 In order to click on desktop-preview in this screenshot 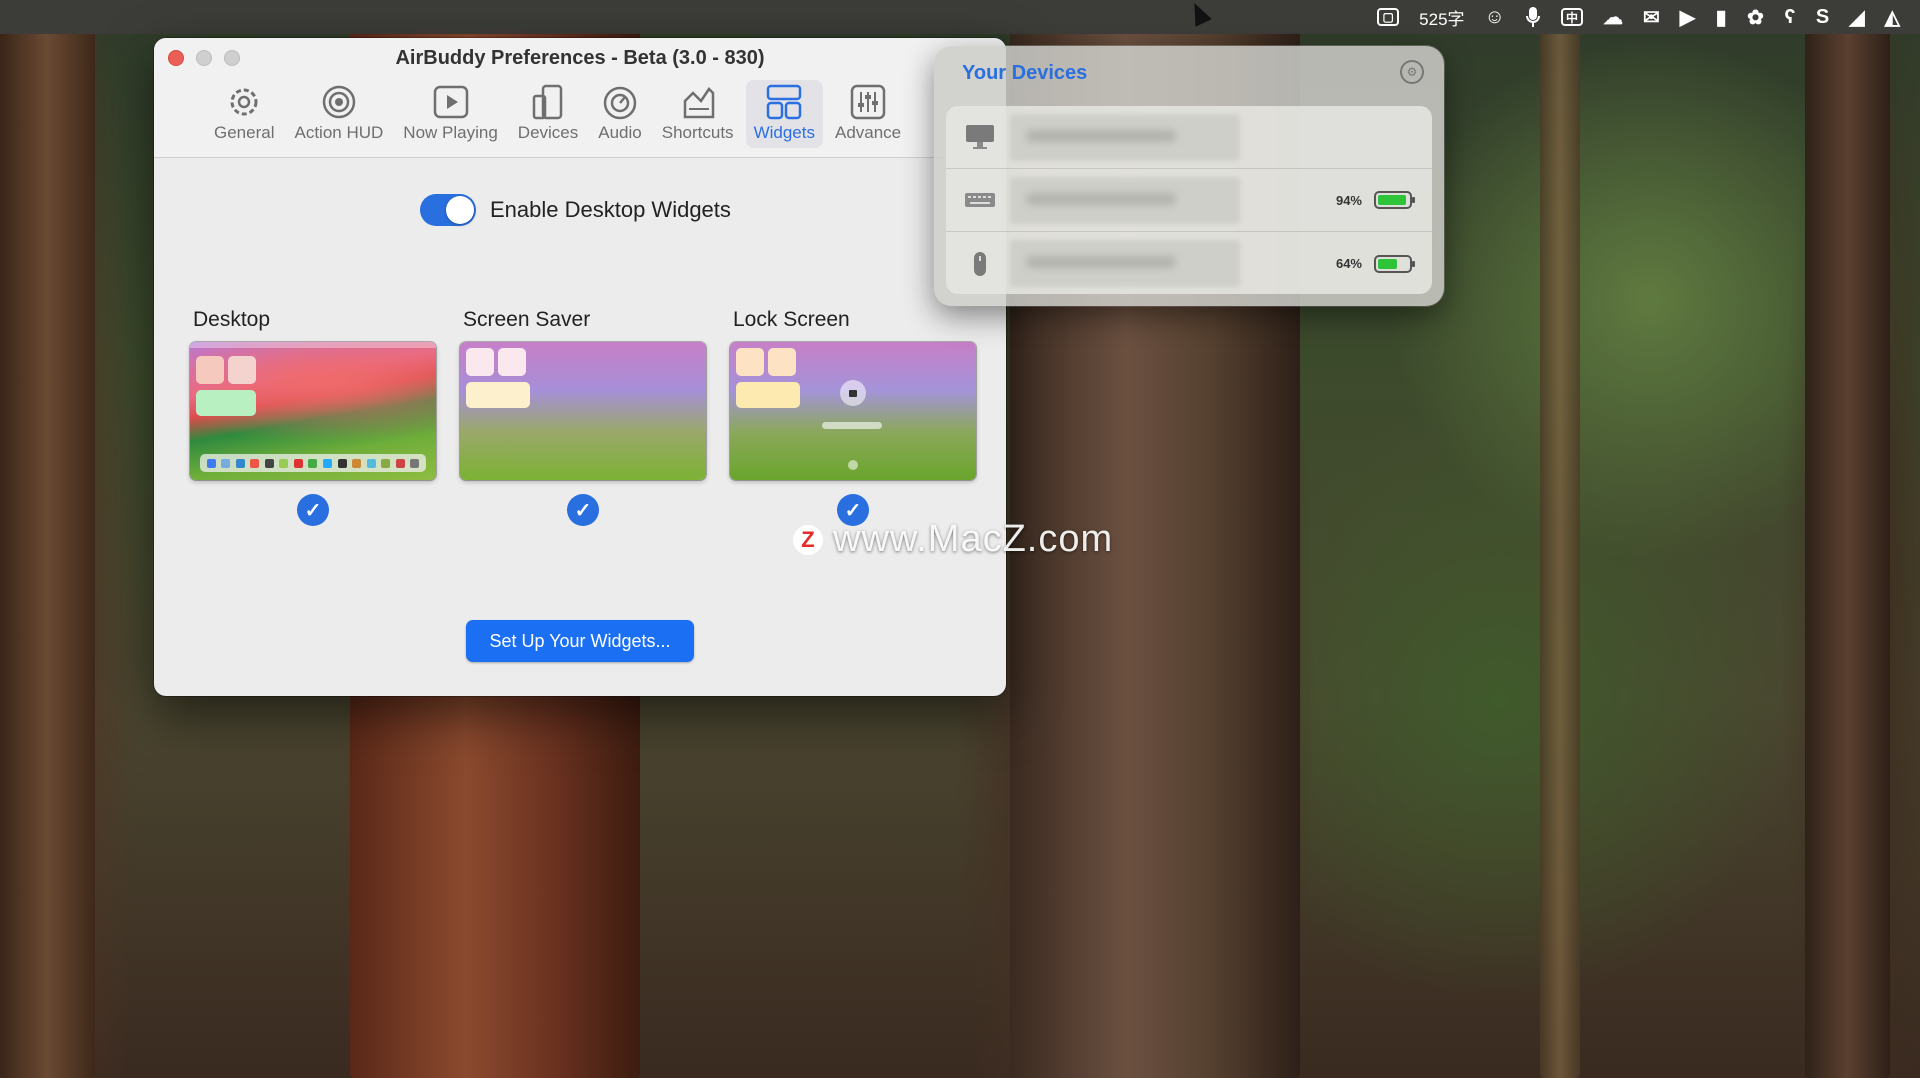, I will do `click(313, 411)`.